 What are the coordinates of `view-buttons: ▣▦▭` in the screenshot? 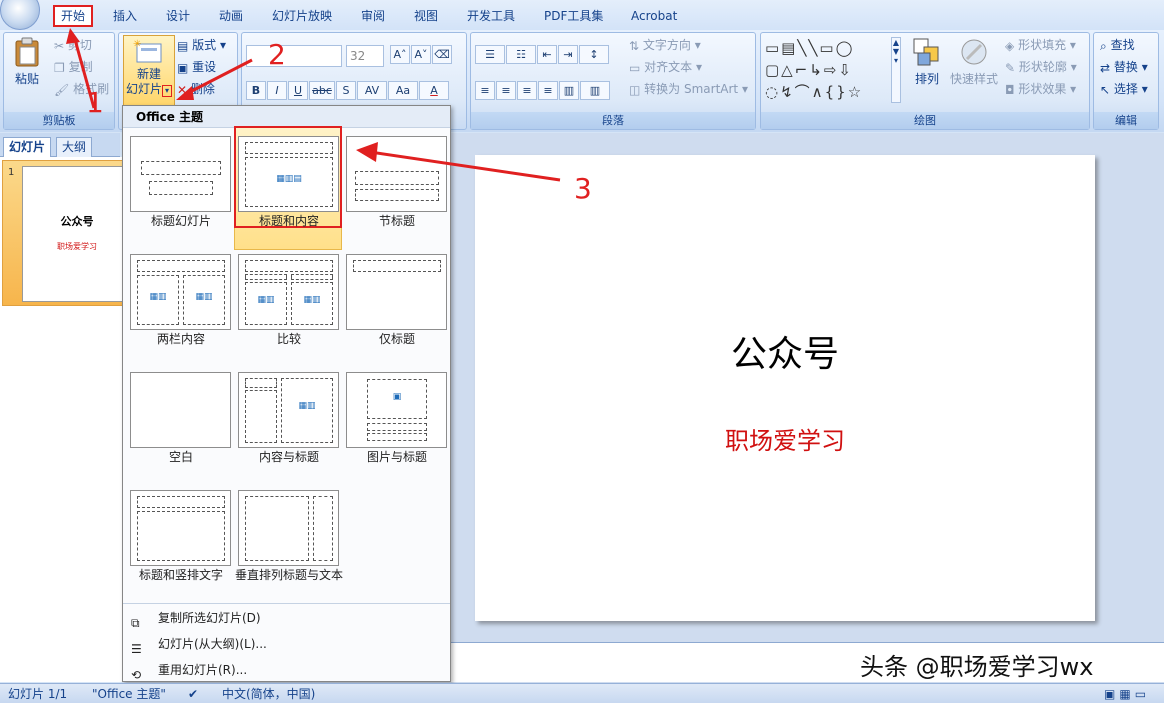 It's located at (1132, 694).